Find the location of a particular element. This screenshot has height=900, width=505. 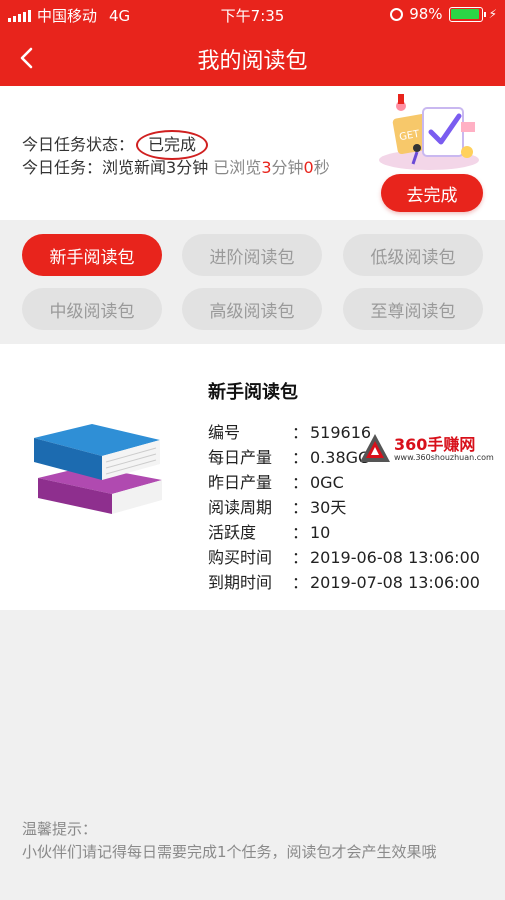

tip-heading: 温馨提示： is located at coordinates (60, 829).